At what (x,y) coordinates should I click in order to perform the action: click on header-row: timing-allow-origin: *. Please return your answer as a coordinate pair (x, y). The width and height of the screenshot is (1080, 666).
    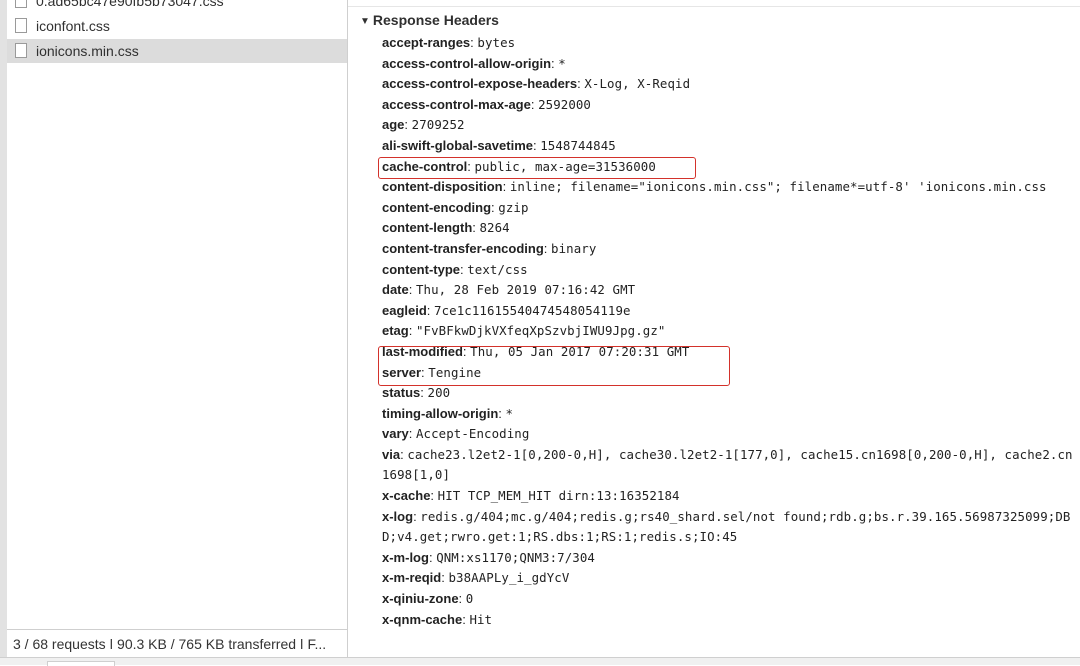
    Looking at the image, I should click on (730, 414).